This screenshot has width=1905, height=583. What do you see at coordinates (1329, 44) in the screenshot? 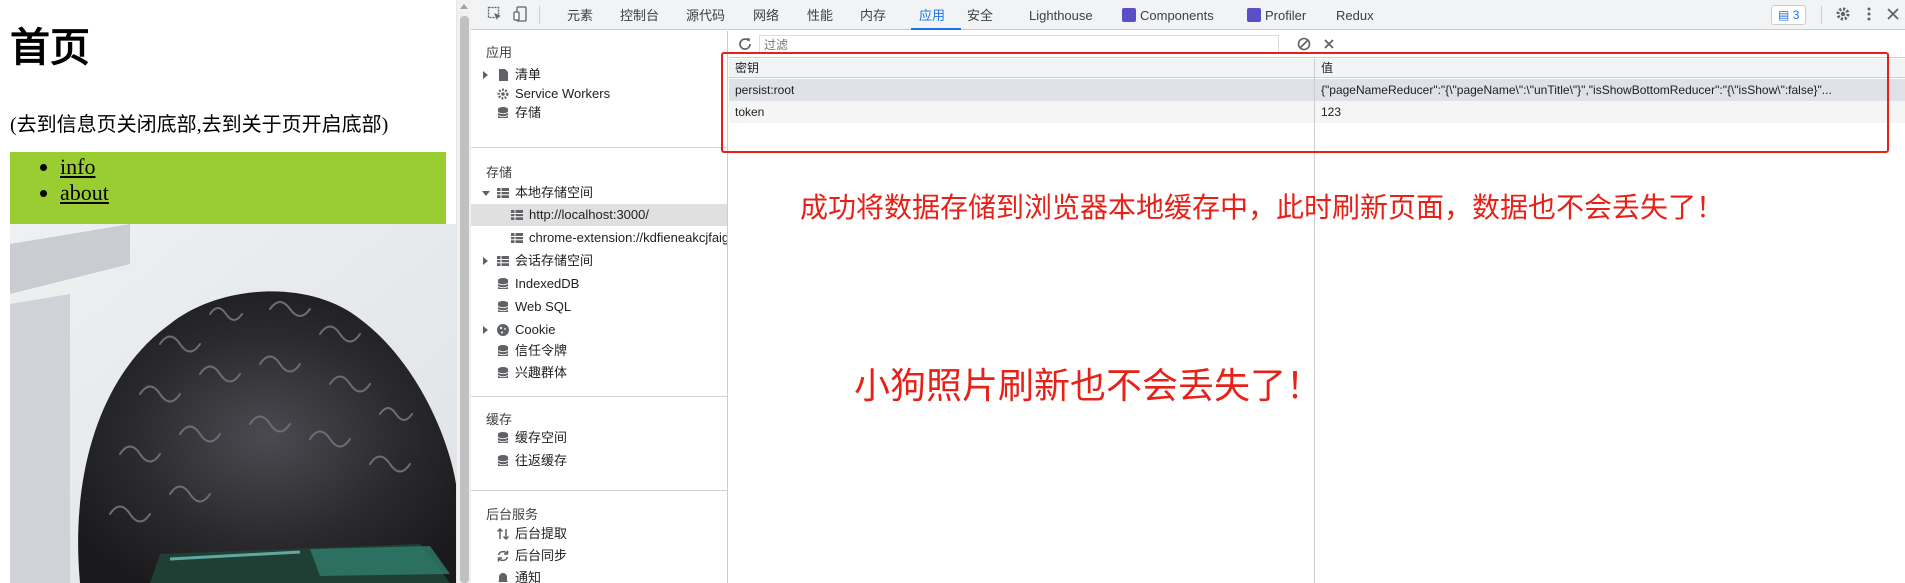
I see `delete-selected-icon` at bounding box center [1329, 44].